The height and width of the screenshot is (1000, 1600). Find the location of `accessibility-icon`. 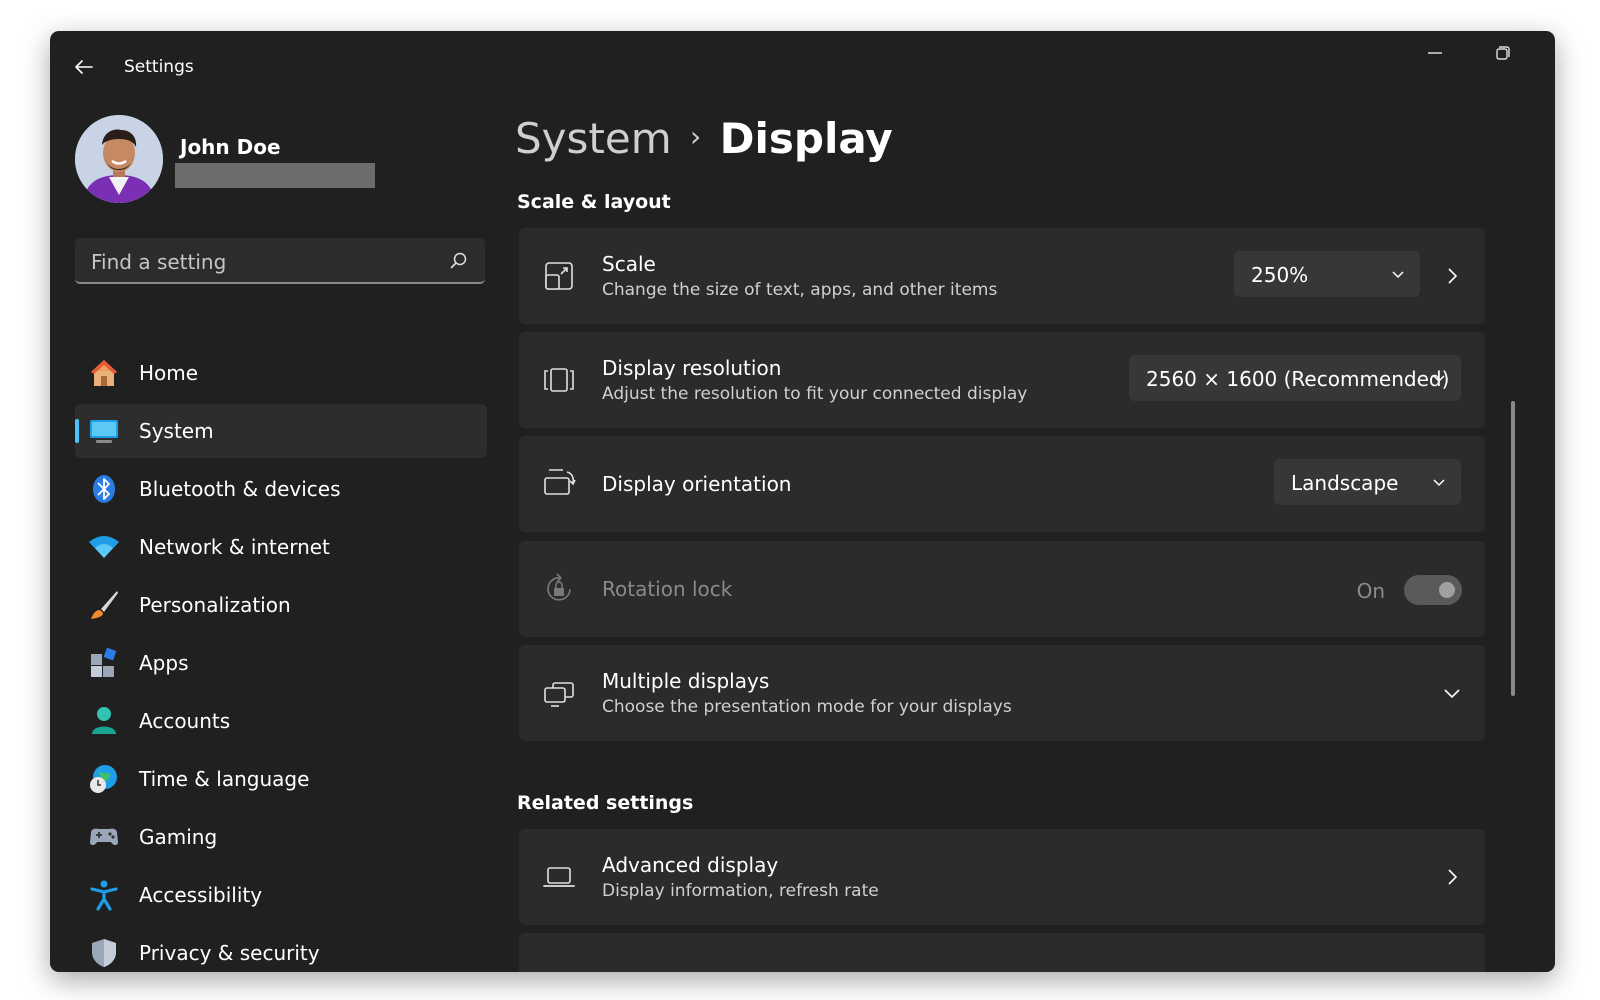

accessibility-icon is located at coordinates (104, 895).